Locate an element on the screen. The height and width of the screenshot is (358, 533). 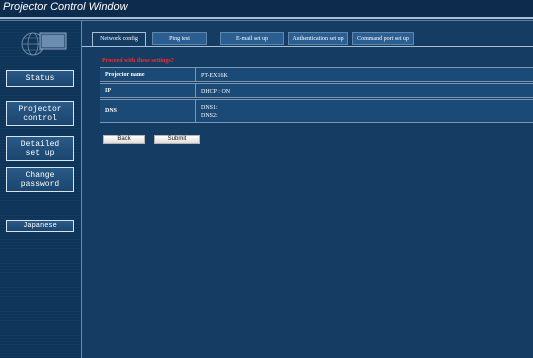
title-bar: Projector Control Window is located at coordinates (266, 10).